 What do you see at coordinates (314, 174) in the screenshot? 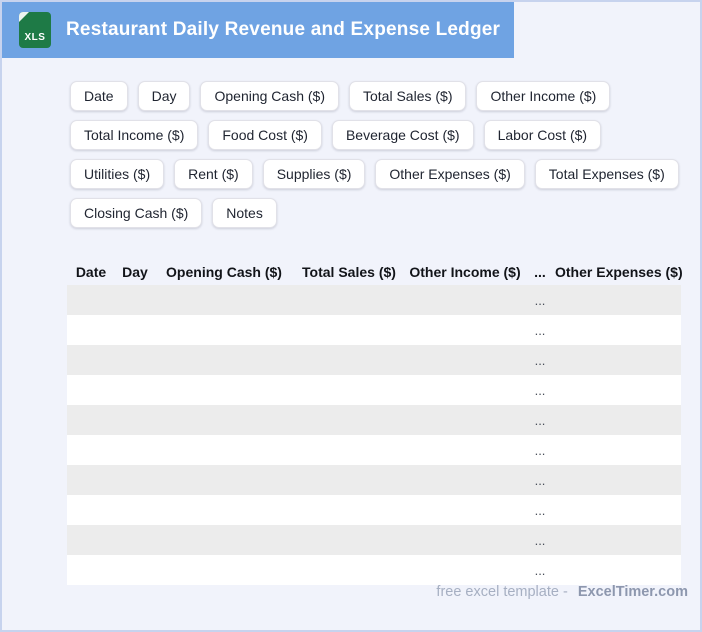
I see `column-chip: Supplies ($)` at bounding box center [314, 174].